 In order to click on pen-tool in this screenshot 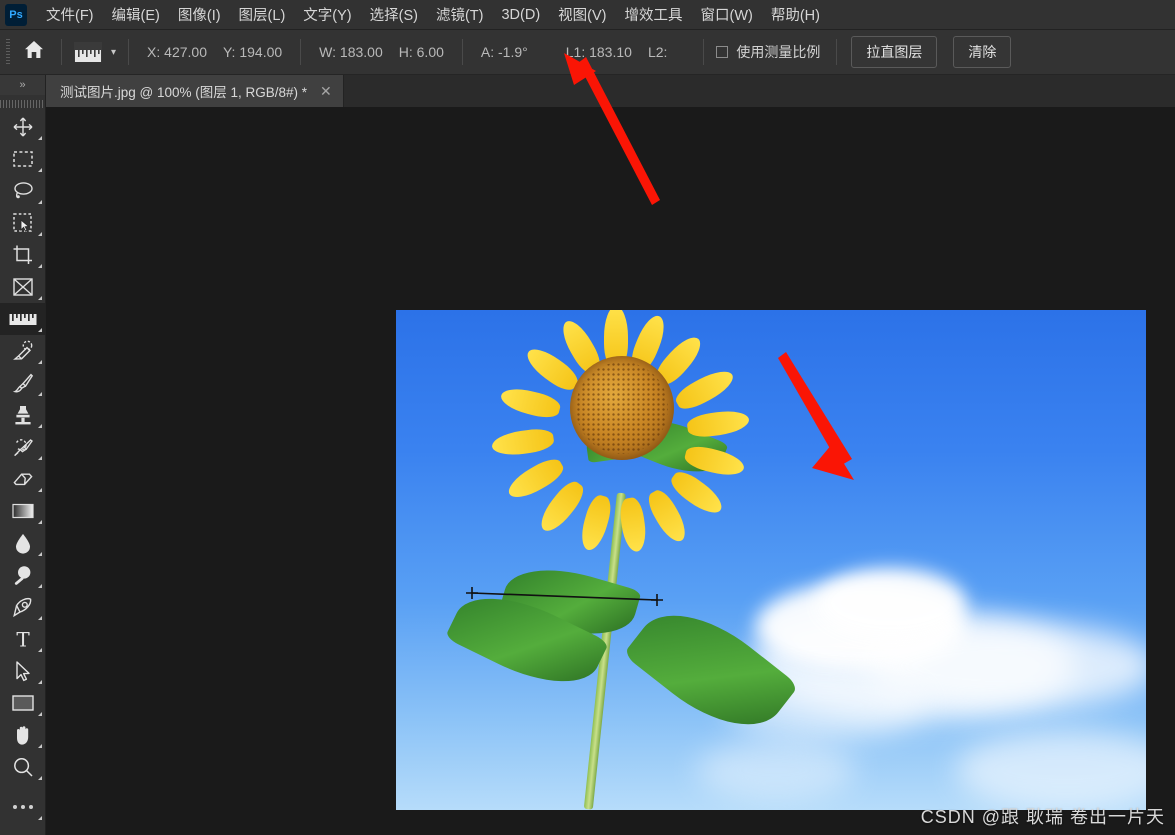, I will do `click(22, 607)`.